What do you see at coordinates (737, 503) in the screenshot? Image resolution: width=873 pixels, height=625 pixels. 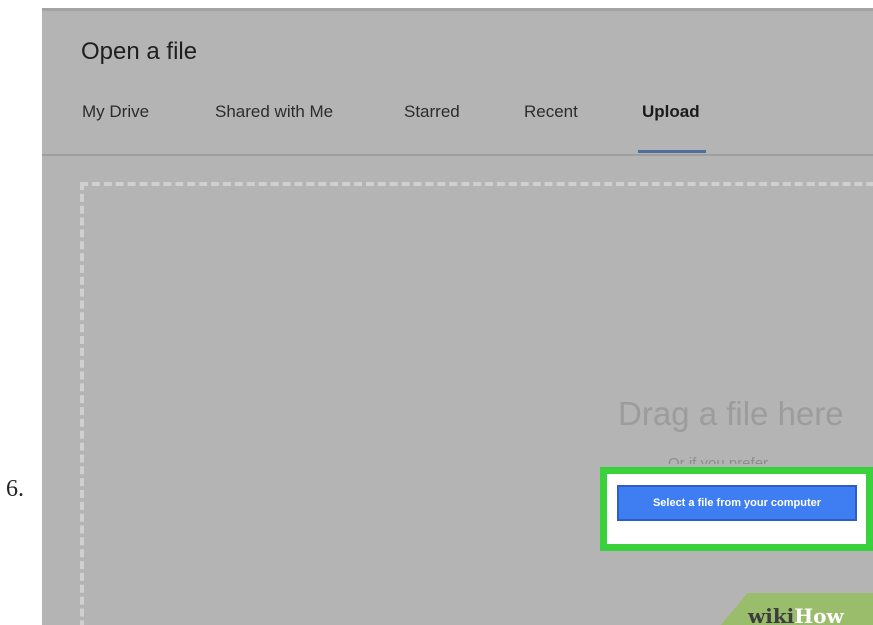 I see `select-file-button: Select a file from your computer` at bounding box center [737, 503].